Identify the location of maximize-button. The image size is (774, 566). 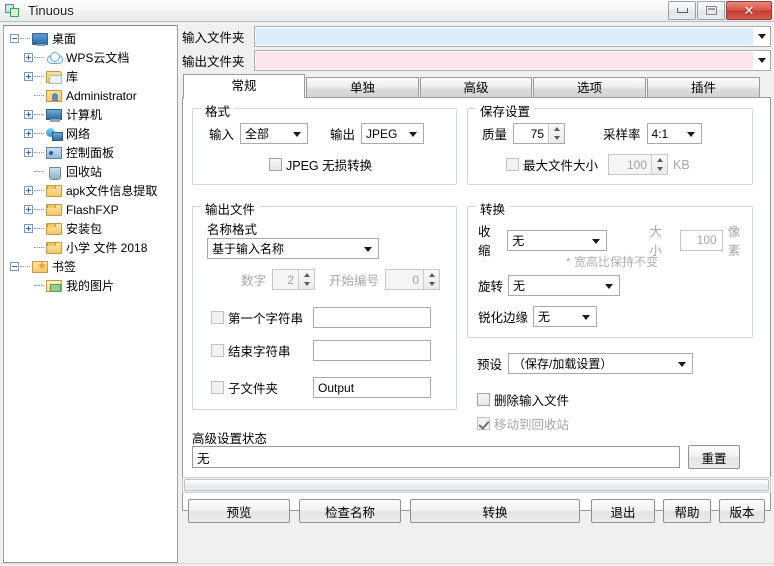
(711, 10).